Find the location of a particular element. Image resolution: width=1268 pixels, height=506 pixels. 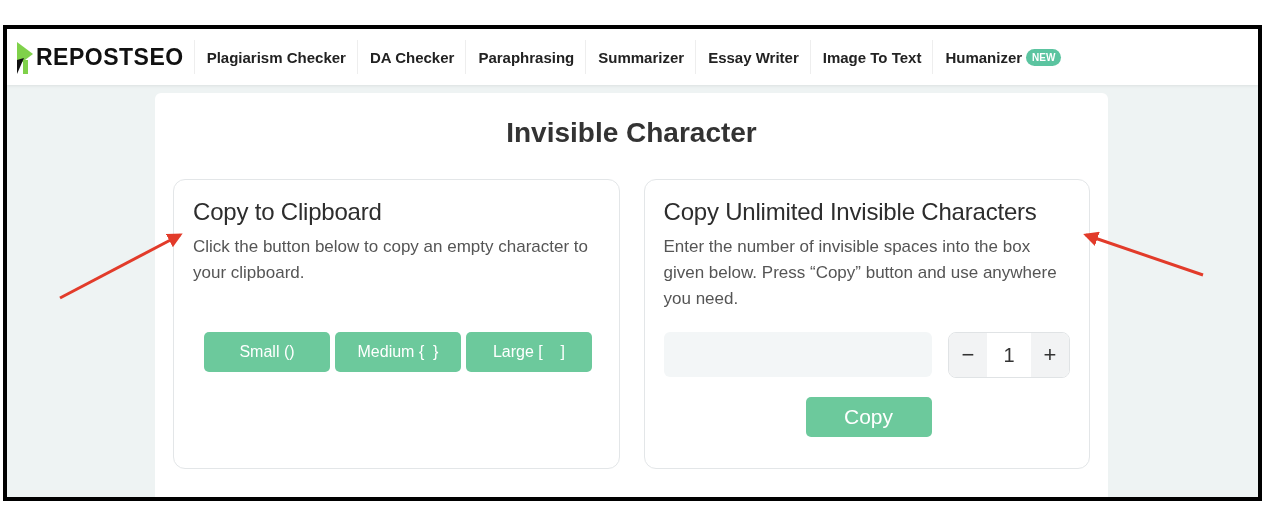

page-title: Invisible Character is located at coordinates (631, 133).